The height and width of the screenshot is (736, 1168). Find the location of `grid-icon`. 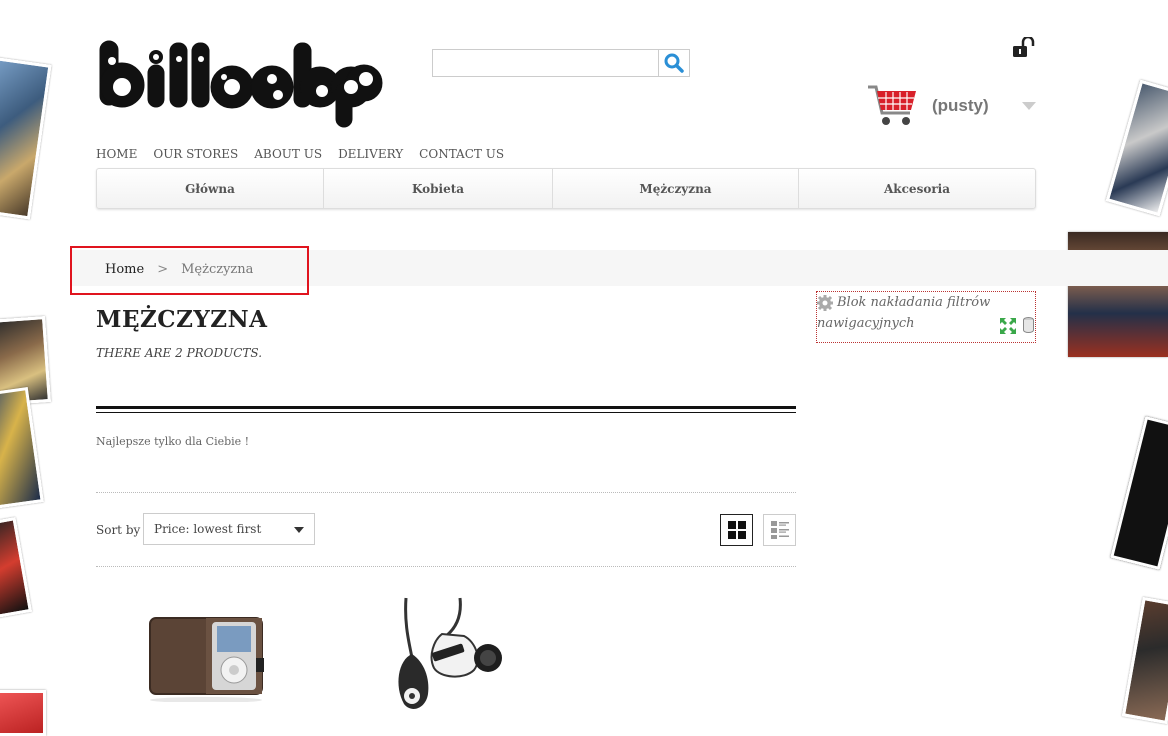

grid-icon is located at coordinates (736, 530).